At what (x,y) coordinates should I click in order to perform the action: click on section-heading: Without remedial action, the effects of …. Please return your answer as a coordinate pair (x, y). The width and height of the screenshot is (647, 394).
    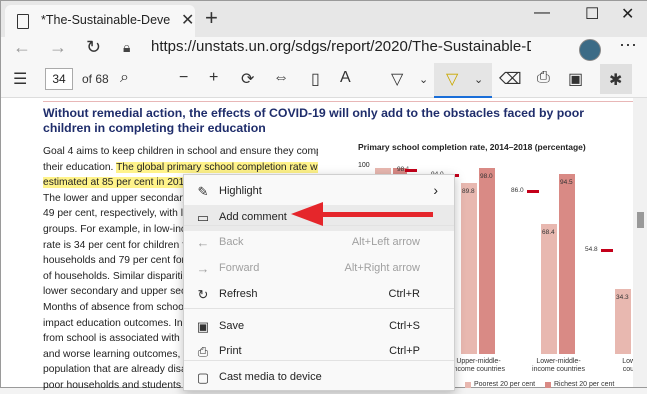
    Looking at the image, I should click on (314, 120).